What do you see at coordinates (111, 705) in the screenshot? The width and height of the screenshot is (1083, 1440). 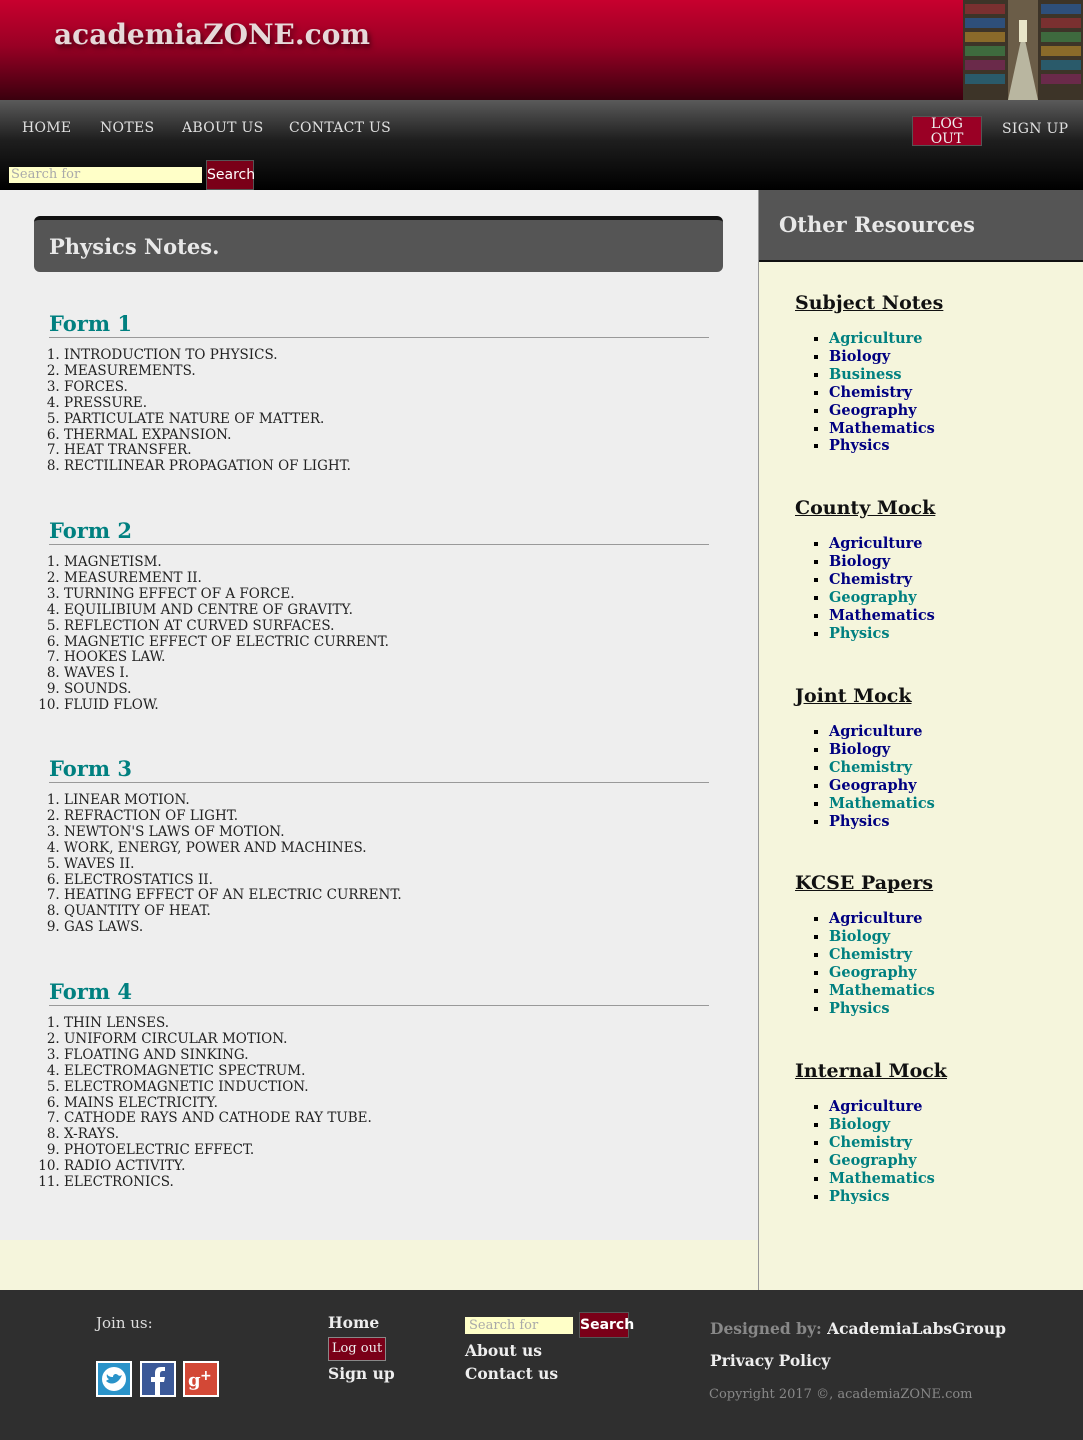 I see `topic-link: FLUID FLOW.` at bounding box center [111, 705].